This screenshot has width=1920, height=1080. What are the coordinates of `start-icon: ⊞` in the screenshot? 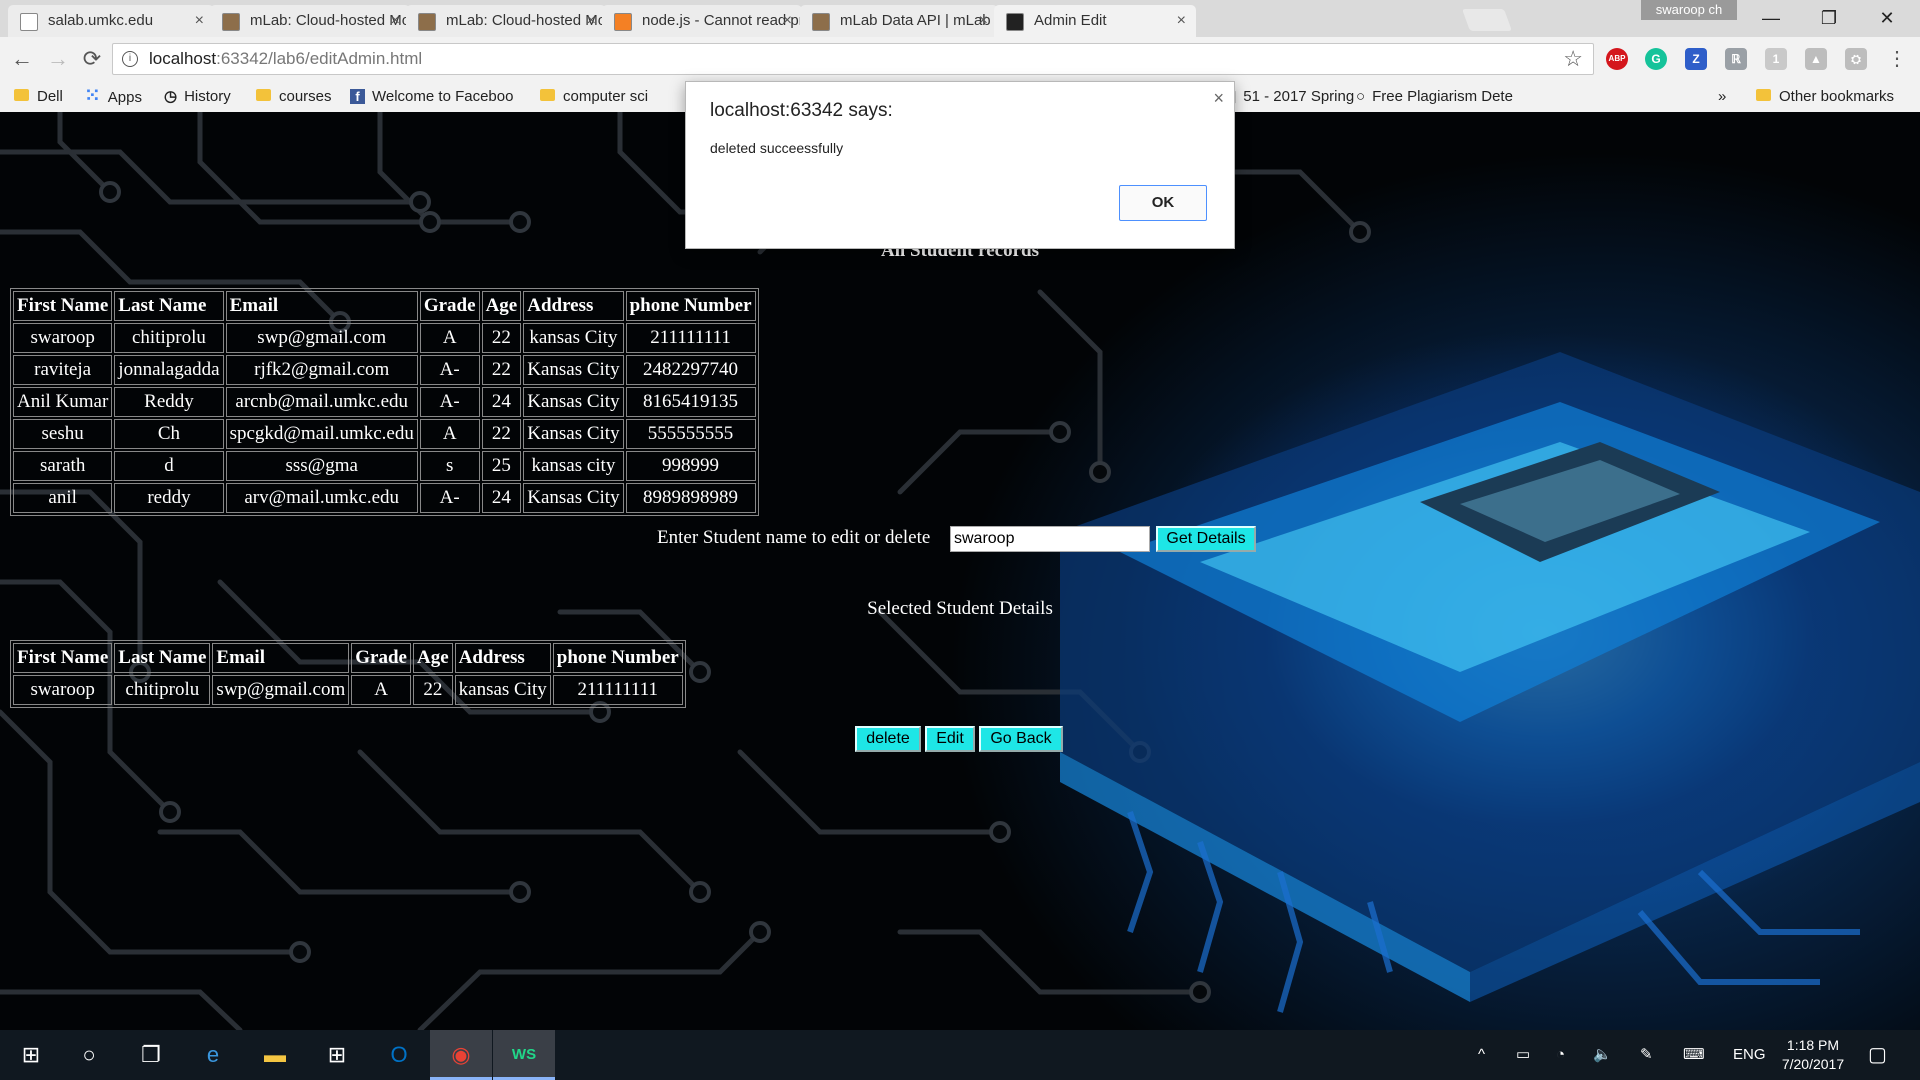 It's located at (31, 1055).